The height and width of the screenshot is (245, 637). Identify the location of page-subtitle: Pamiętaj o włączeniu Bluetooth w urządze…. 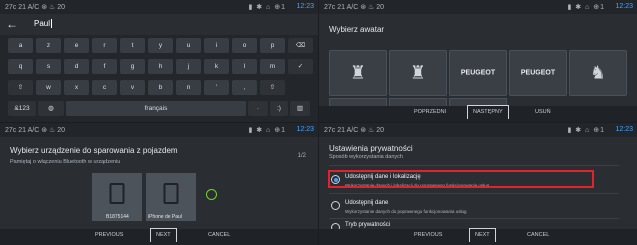
(65, 162).